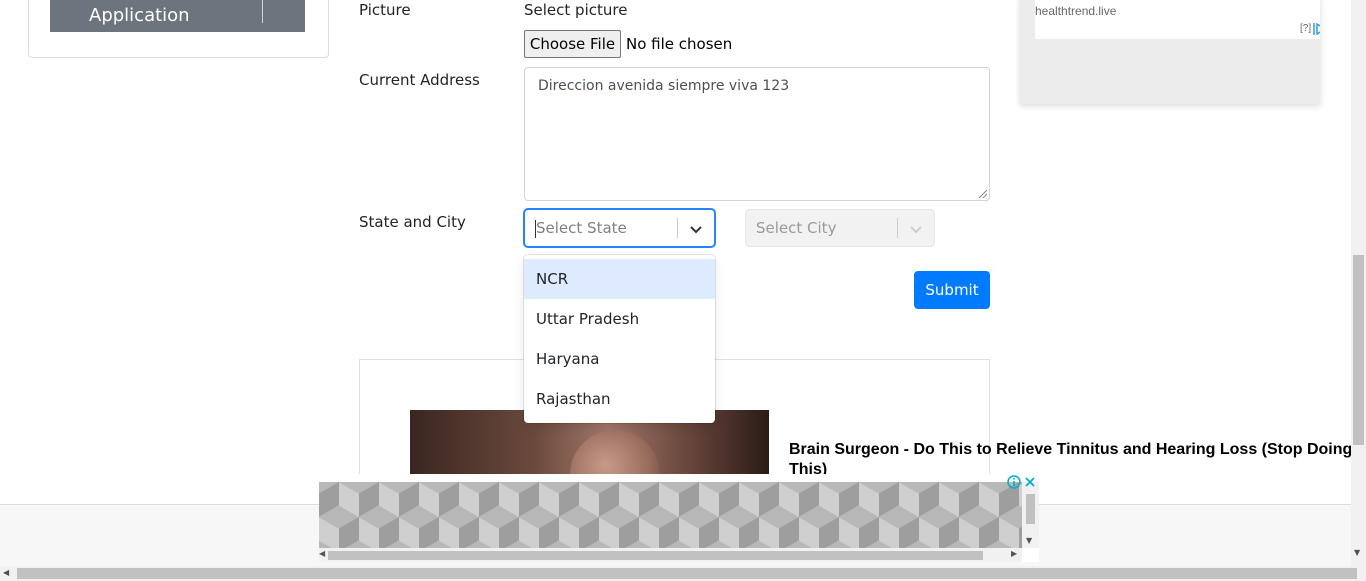 The image size is (1366, 581). What do you see at coordinates (679, 44) in the screenshot?
I see `file-status: No file chosen` at bounding box center [679, 44].